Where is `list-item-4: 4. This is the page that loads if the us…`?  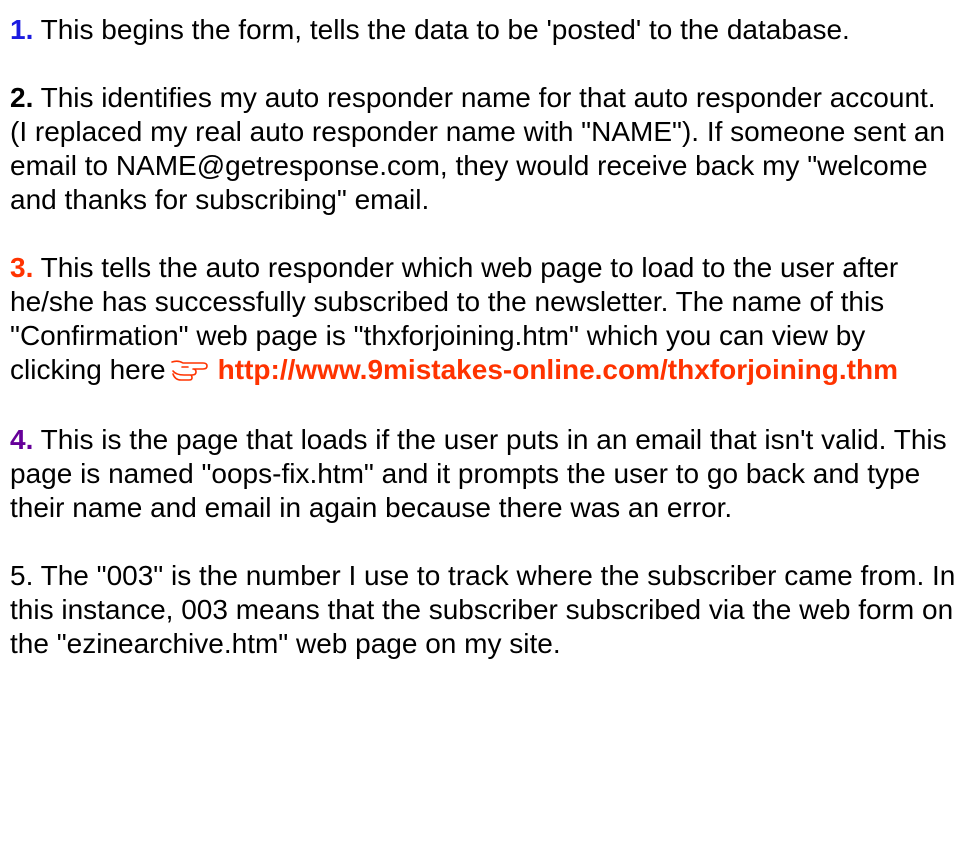
list-item-4: 4. This is the page that loads if the us… is located at coordinates (485, 474).